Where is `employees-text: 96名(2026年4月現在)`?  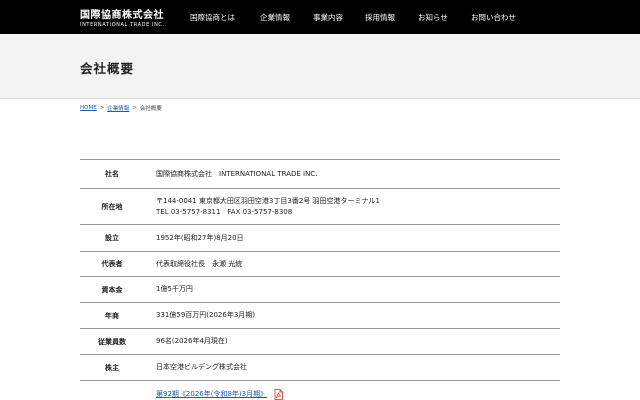 employees-text: 96名(2026年4月現在) is located at coordinates (192, 341).